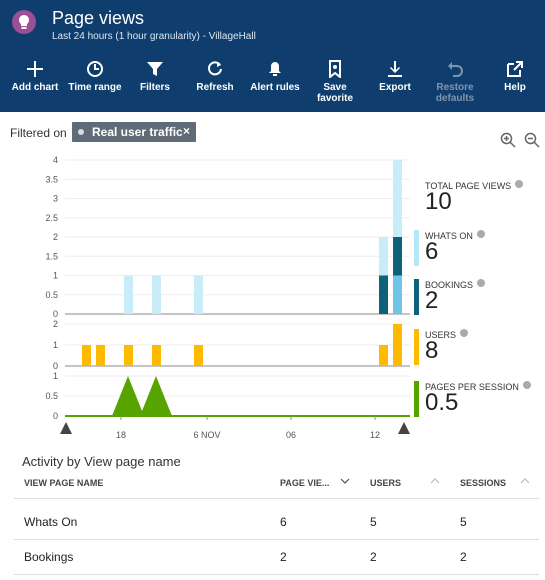 The width and height of the screenshot is (545, 580). What do you see at coordinates (275, 87) in the screenshot?
I see `alert-rules-label: Alert rules` at bounding box center [275, 87].